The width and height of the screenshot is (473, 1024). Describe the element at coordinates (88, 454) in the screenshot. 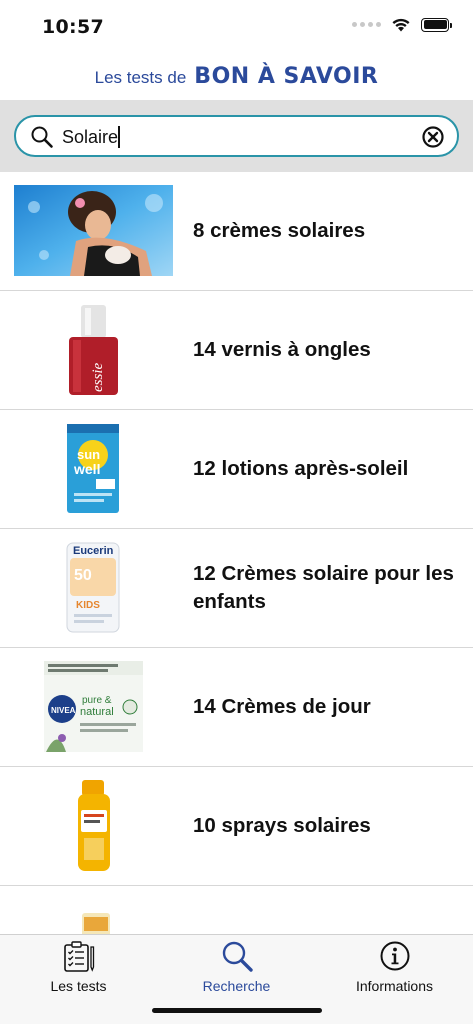

I see `svg-text: sun` at that location.